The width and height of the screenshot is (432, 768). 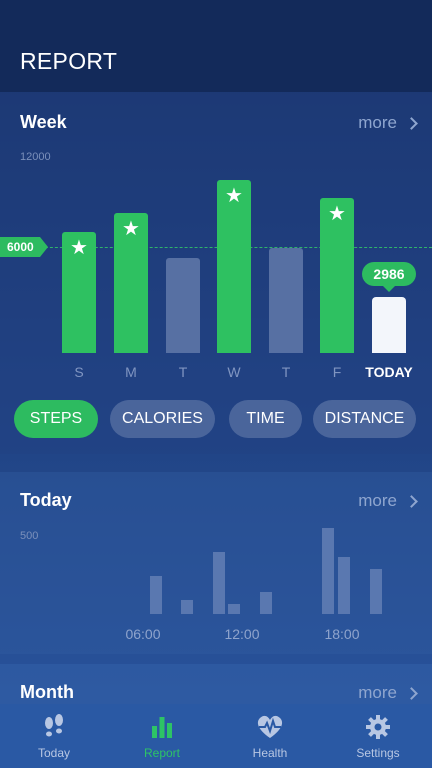 I want to click on today-y-label: 500, so click(x=29, y=536).